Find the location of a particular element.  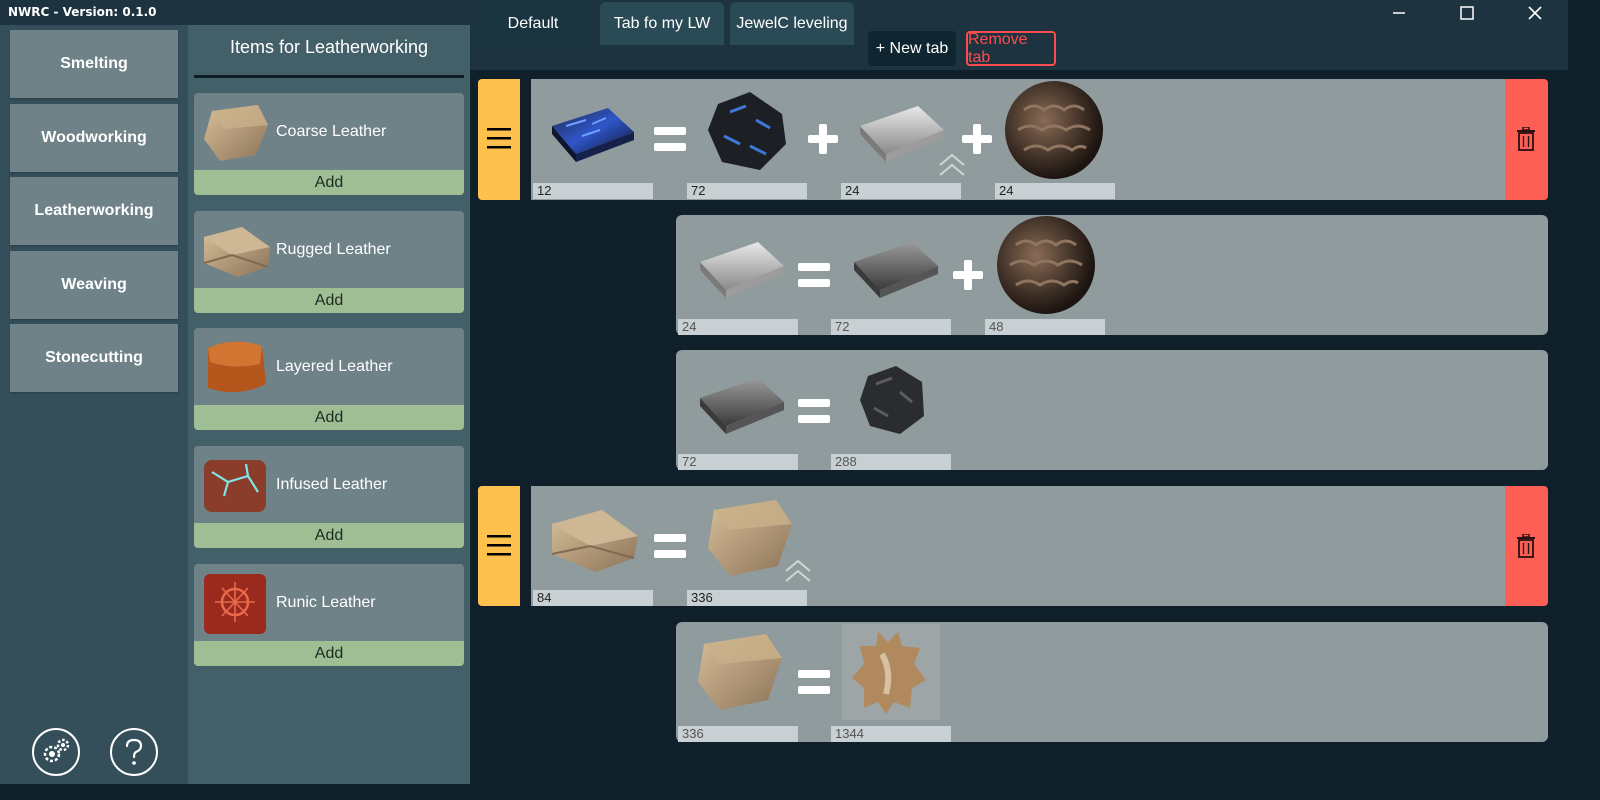

quantity-output: 12 is located at coordinates (593, 191).